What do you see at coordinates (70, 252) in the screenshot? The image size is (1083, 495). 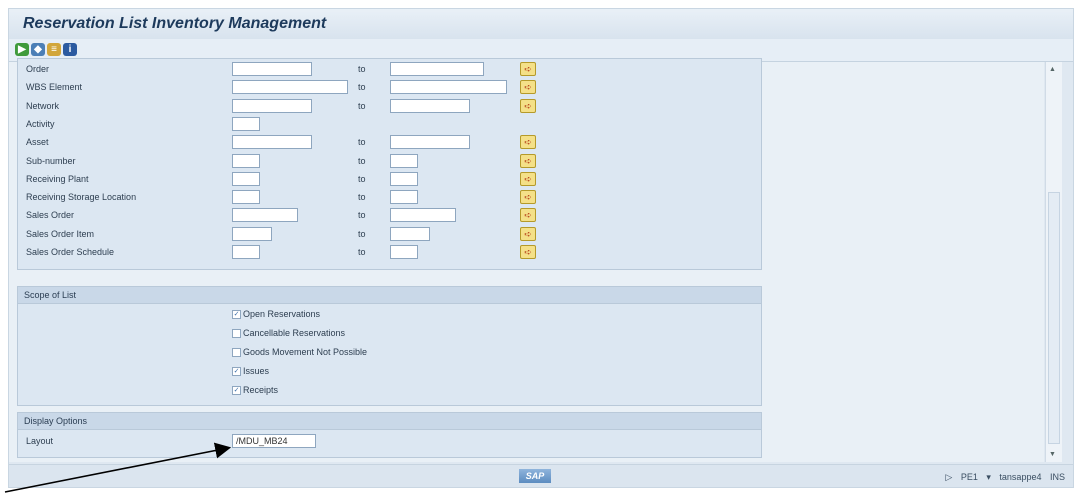 I see `field-label: Sales Order Schedule` at bounding box center [70, 252].